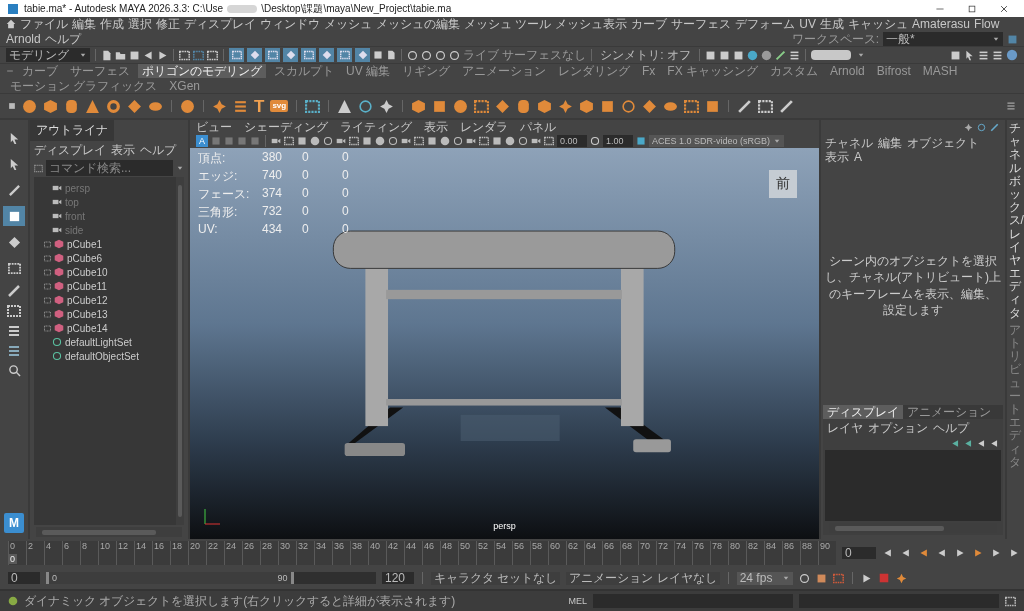 The image size is (1024, 611). I want to click on shelf-tab: Fx, so click(649, 71).